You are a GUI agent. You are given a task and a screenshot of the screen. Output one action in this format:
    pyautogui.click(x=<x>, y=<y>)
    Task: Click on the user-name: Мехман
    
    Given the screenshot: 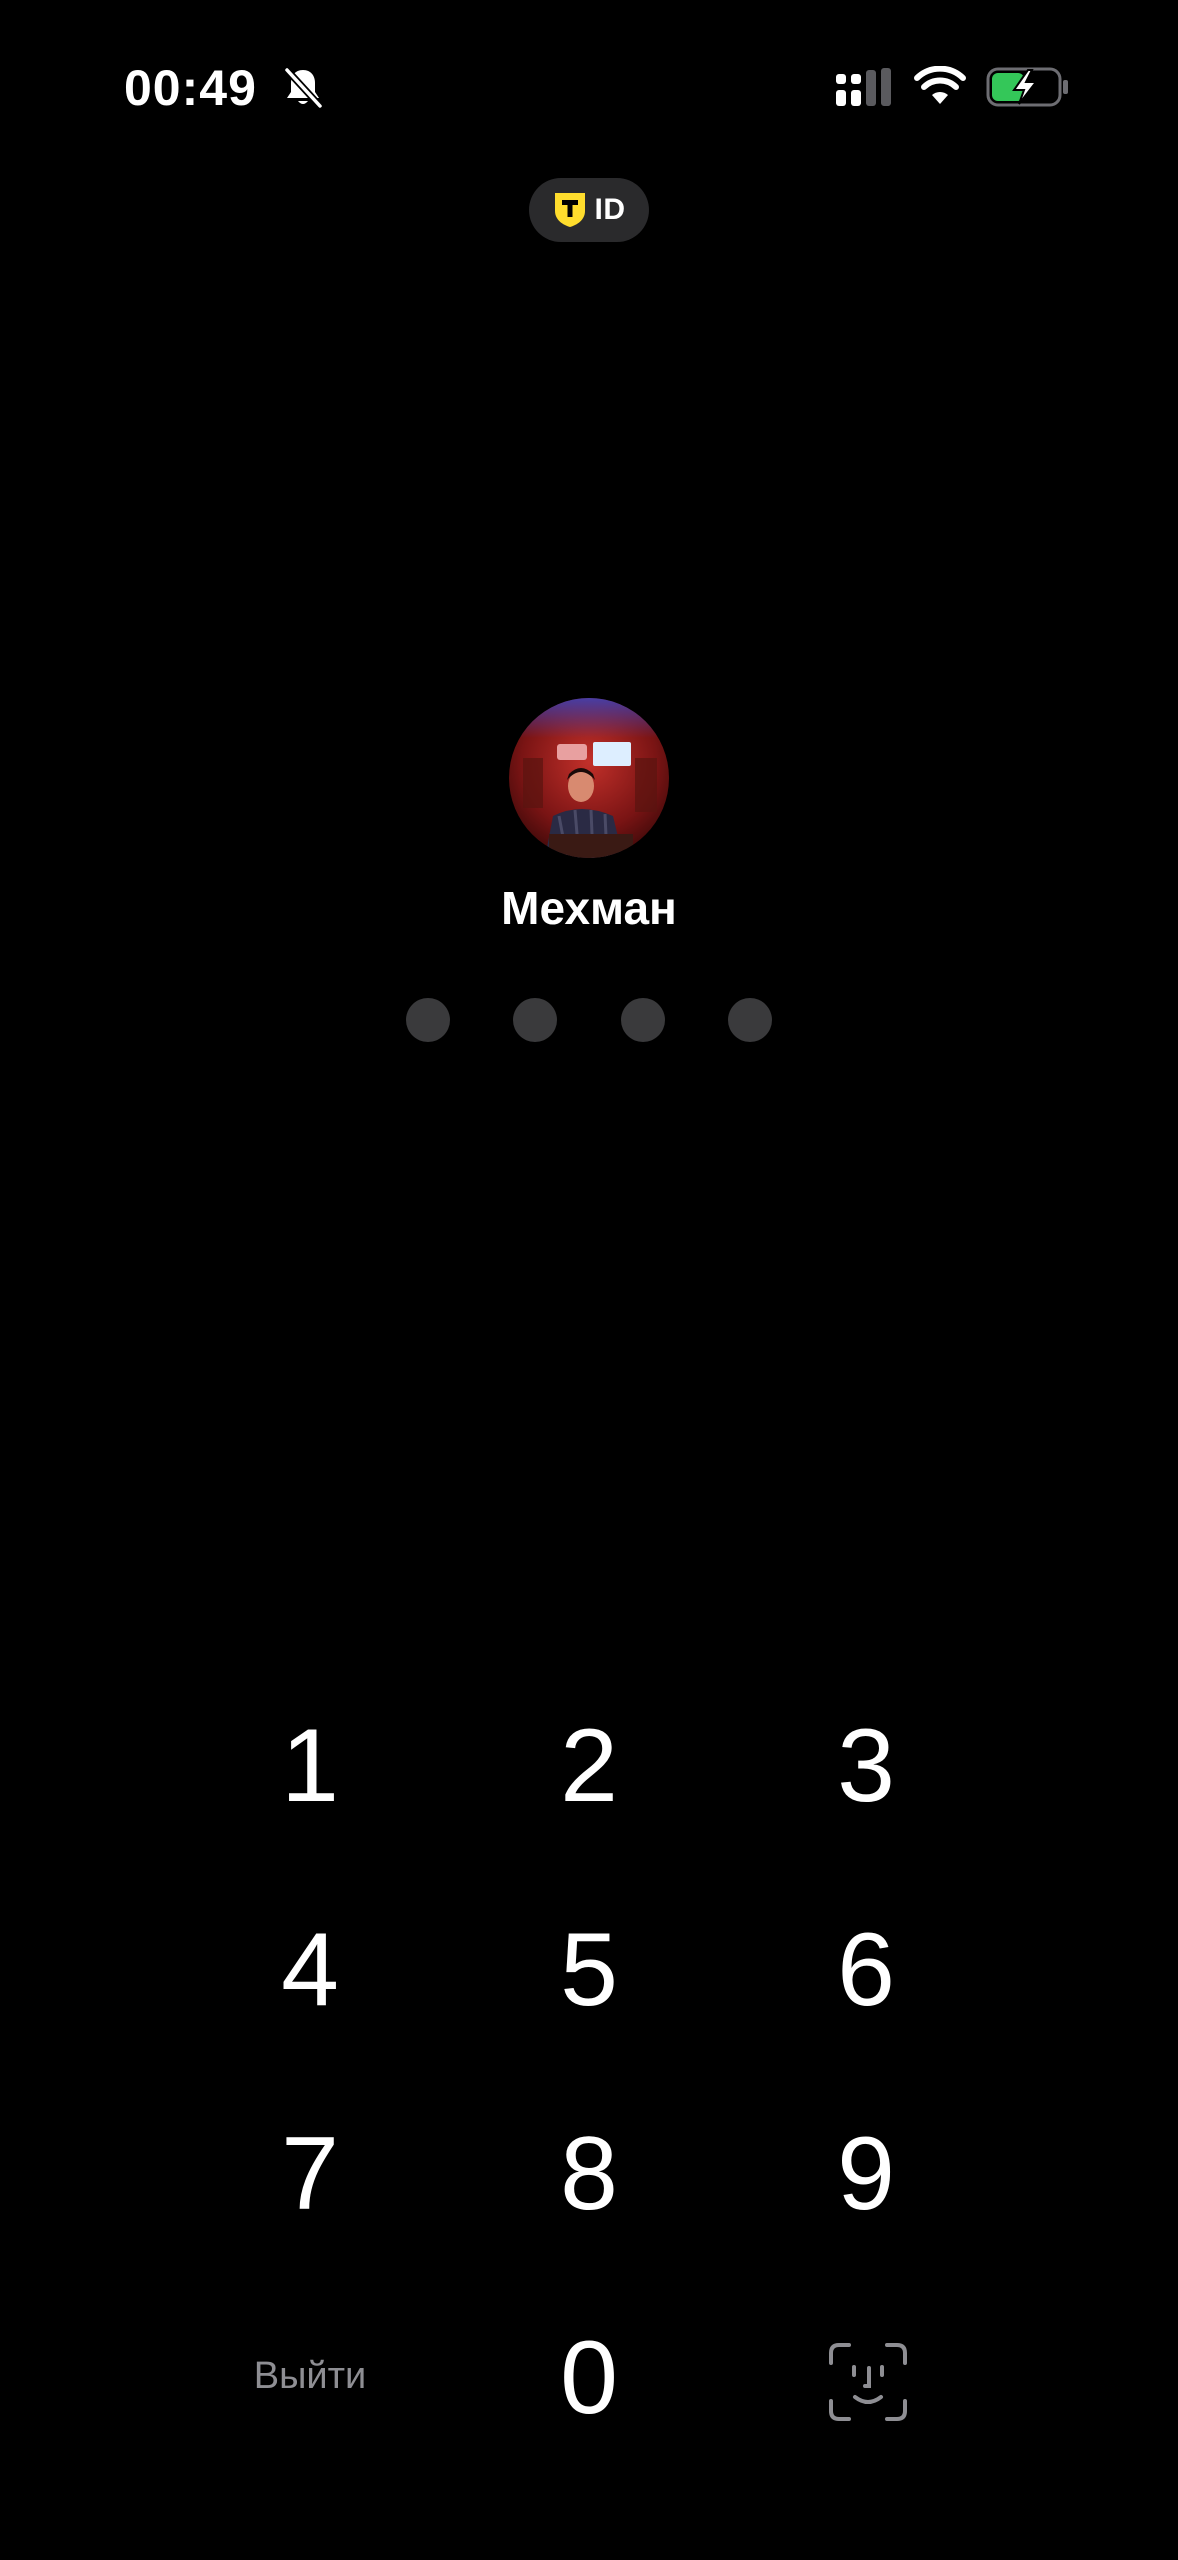 What is the action you would take?
    pyautogui.click(x=589, y=908)
    